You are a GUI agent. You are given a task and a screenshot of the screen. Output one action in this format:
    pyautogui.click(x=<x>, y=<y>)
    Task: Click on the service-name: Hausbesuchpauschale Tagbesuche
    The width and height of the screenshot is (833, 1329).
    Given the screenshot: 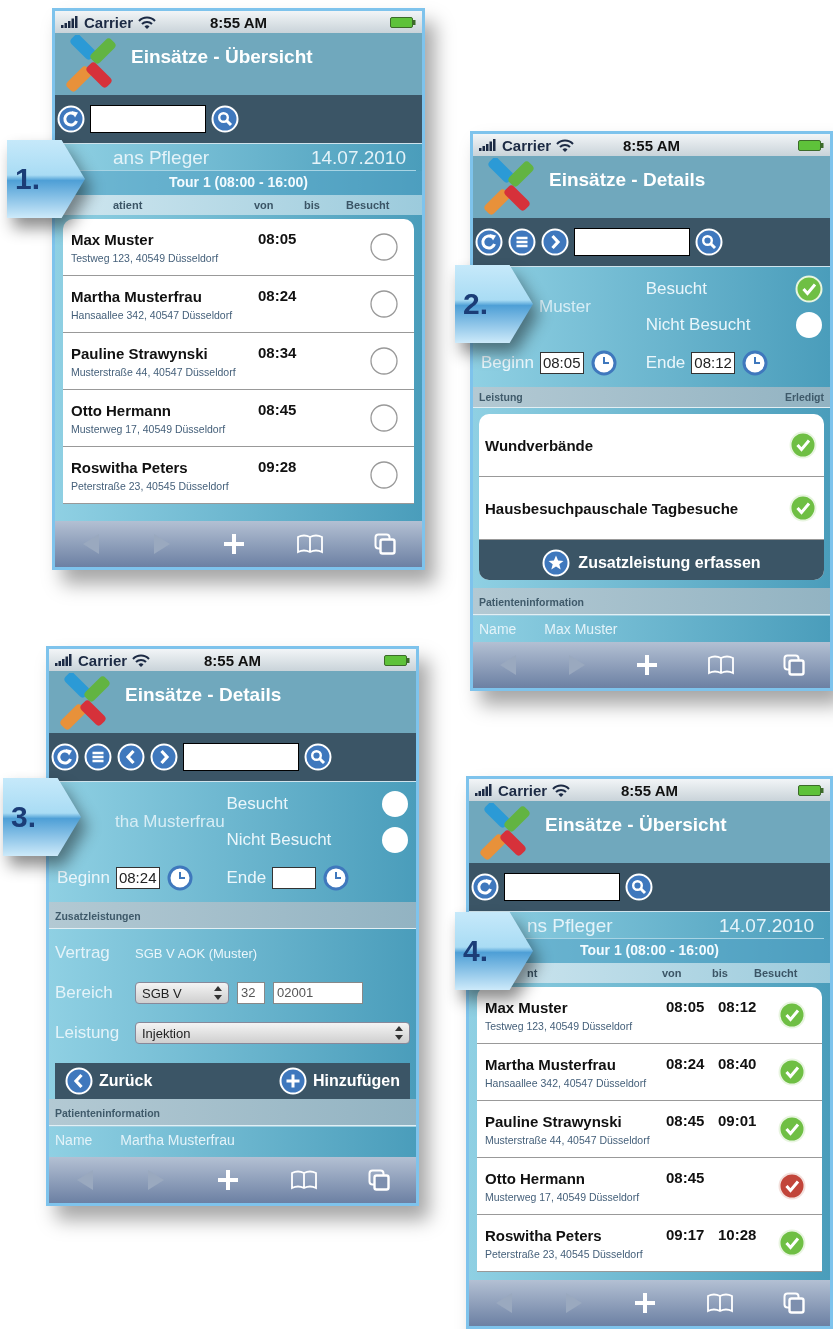 What is the action you would take?
    pyautogui.click(x=612, y=508)
    